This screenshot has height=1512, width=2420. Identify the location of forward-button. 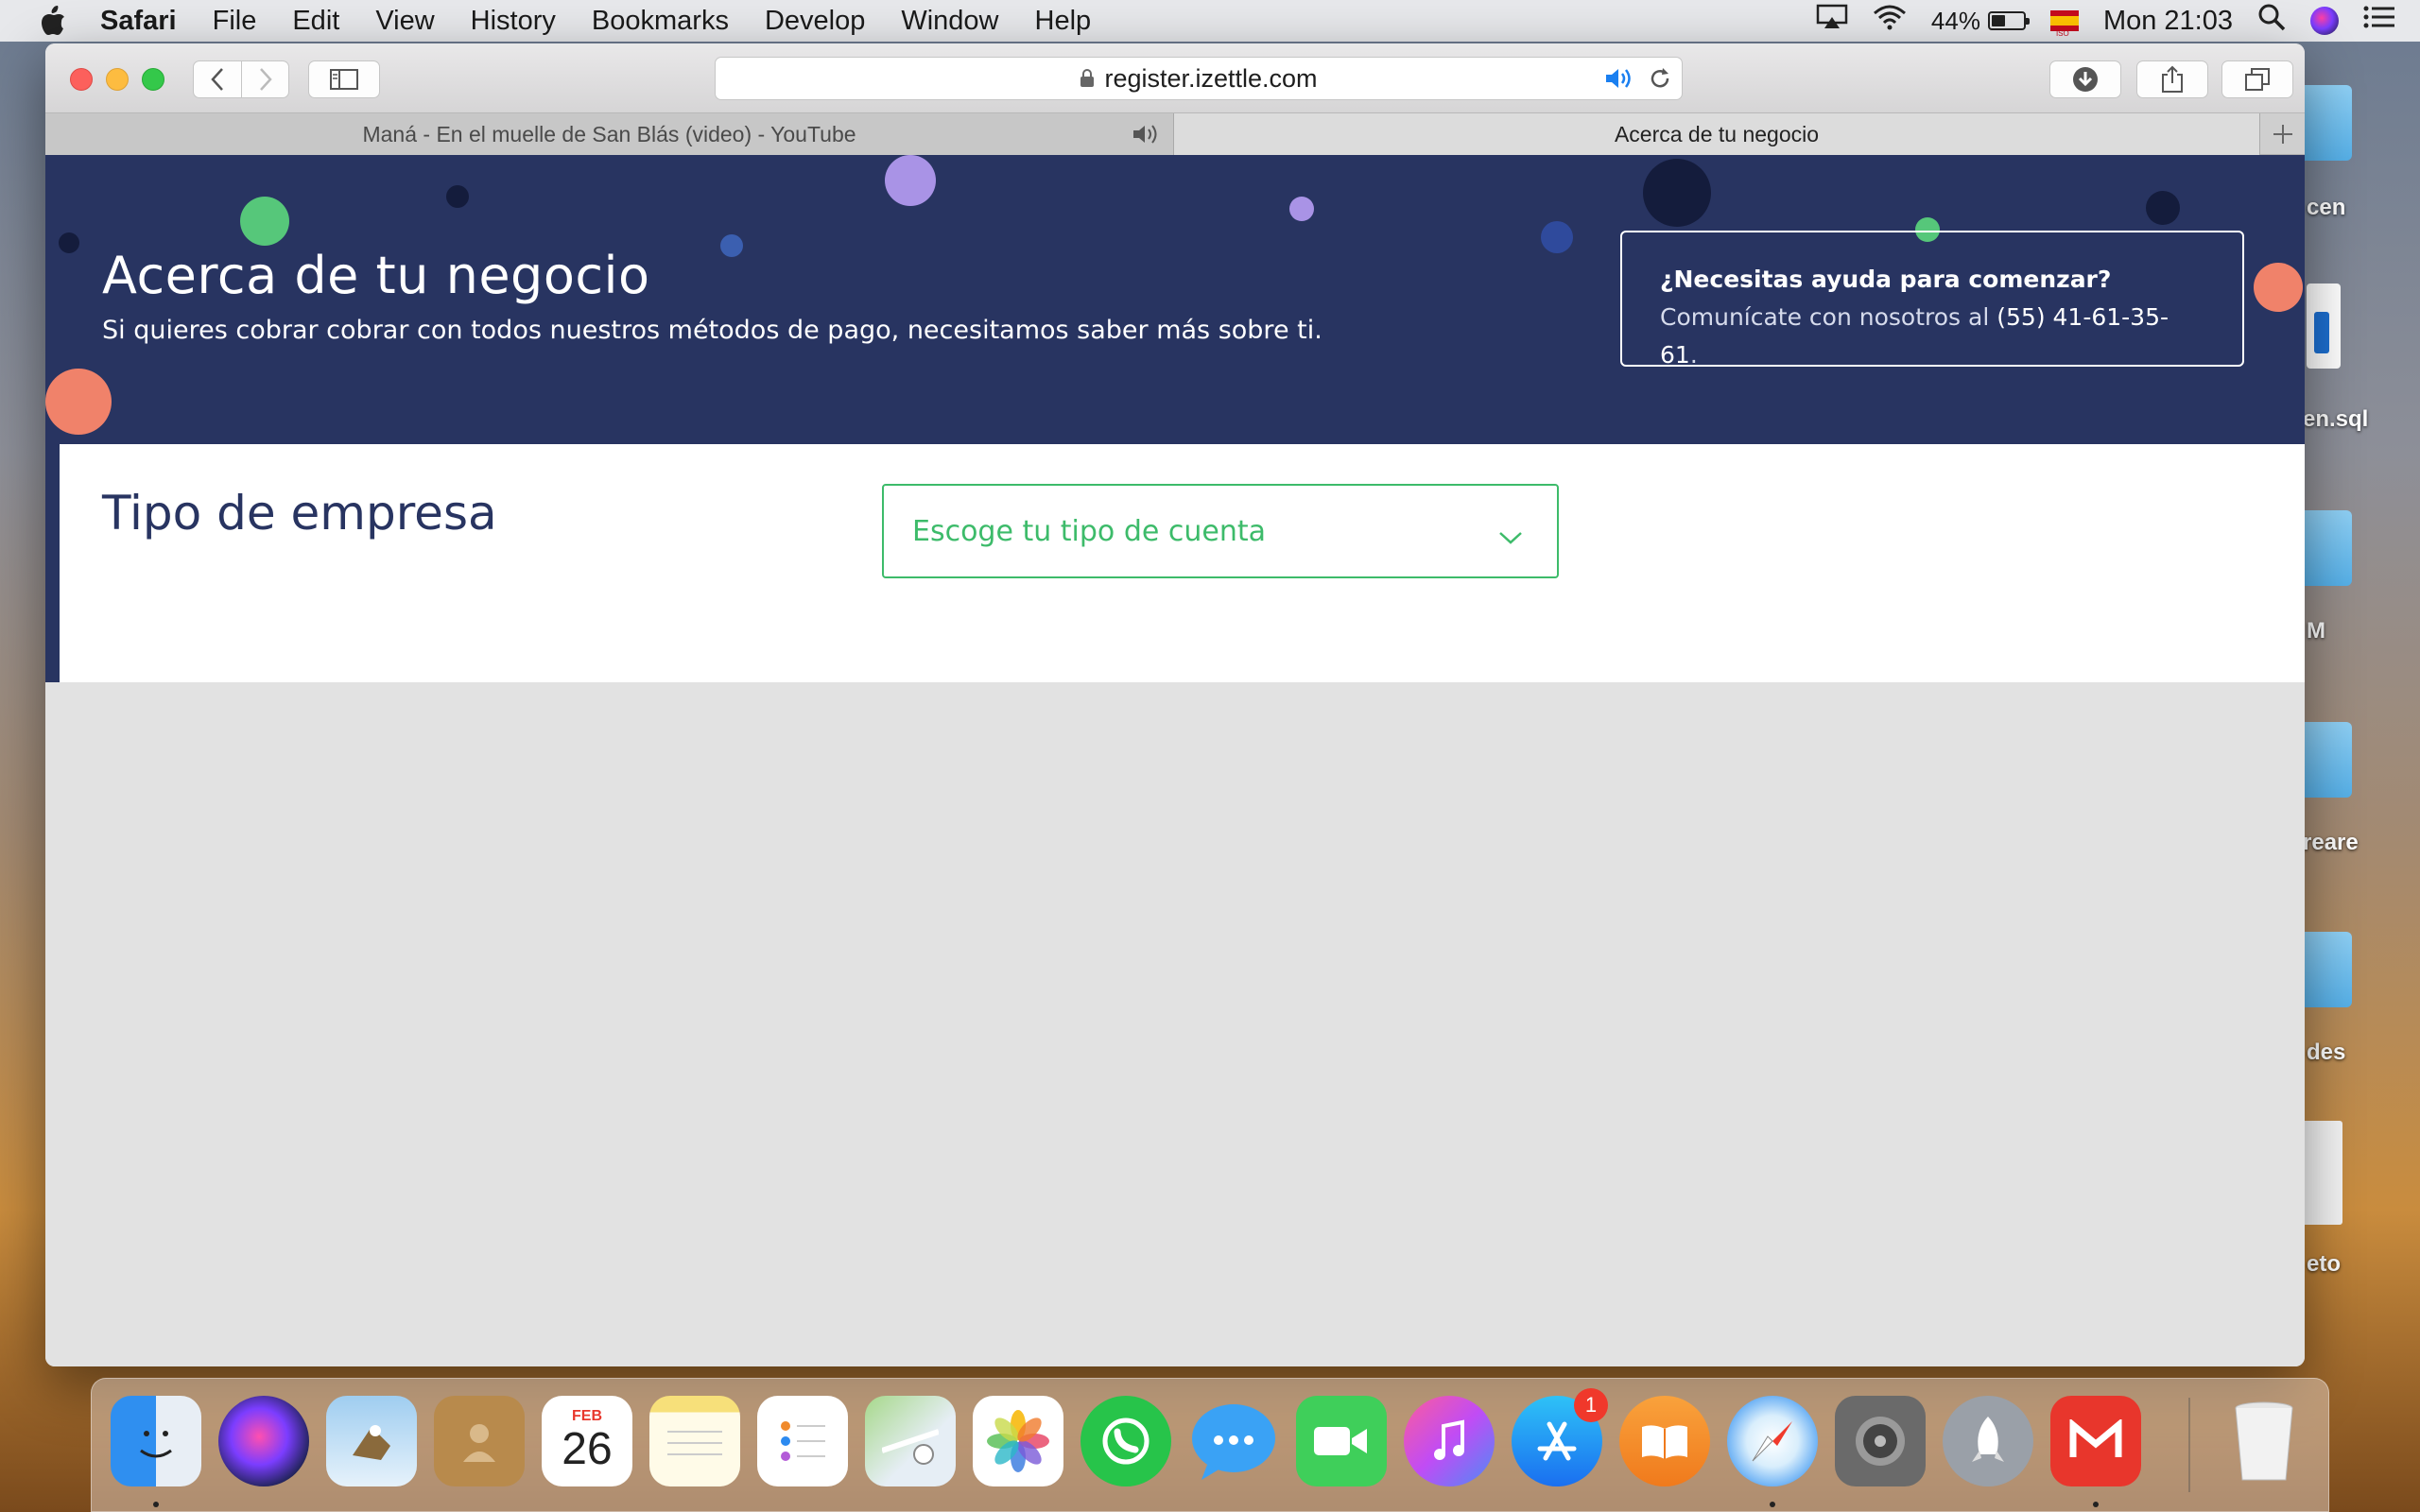
(264, 79).